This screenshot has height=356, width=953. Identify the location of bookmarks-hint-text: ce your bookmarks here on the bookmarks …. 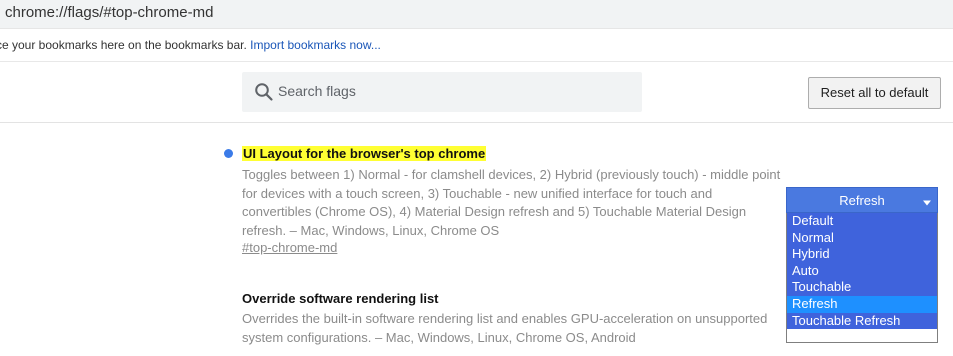
(123, 45).